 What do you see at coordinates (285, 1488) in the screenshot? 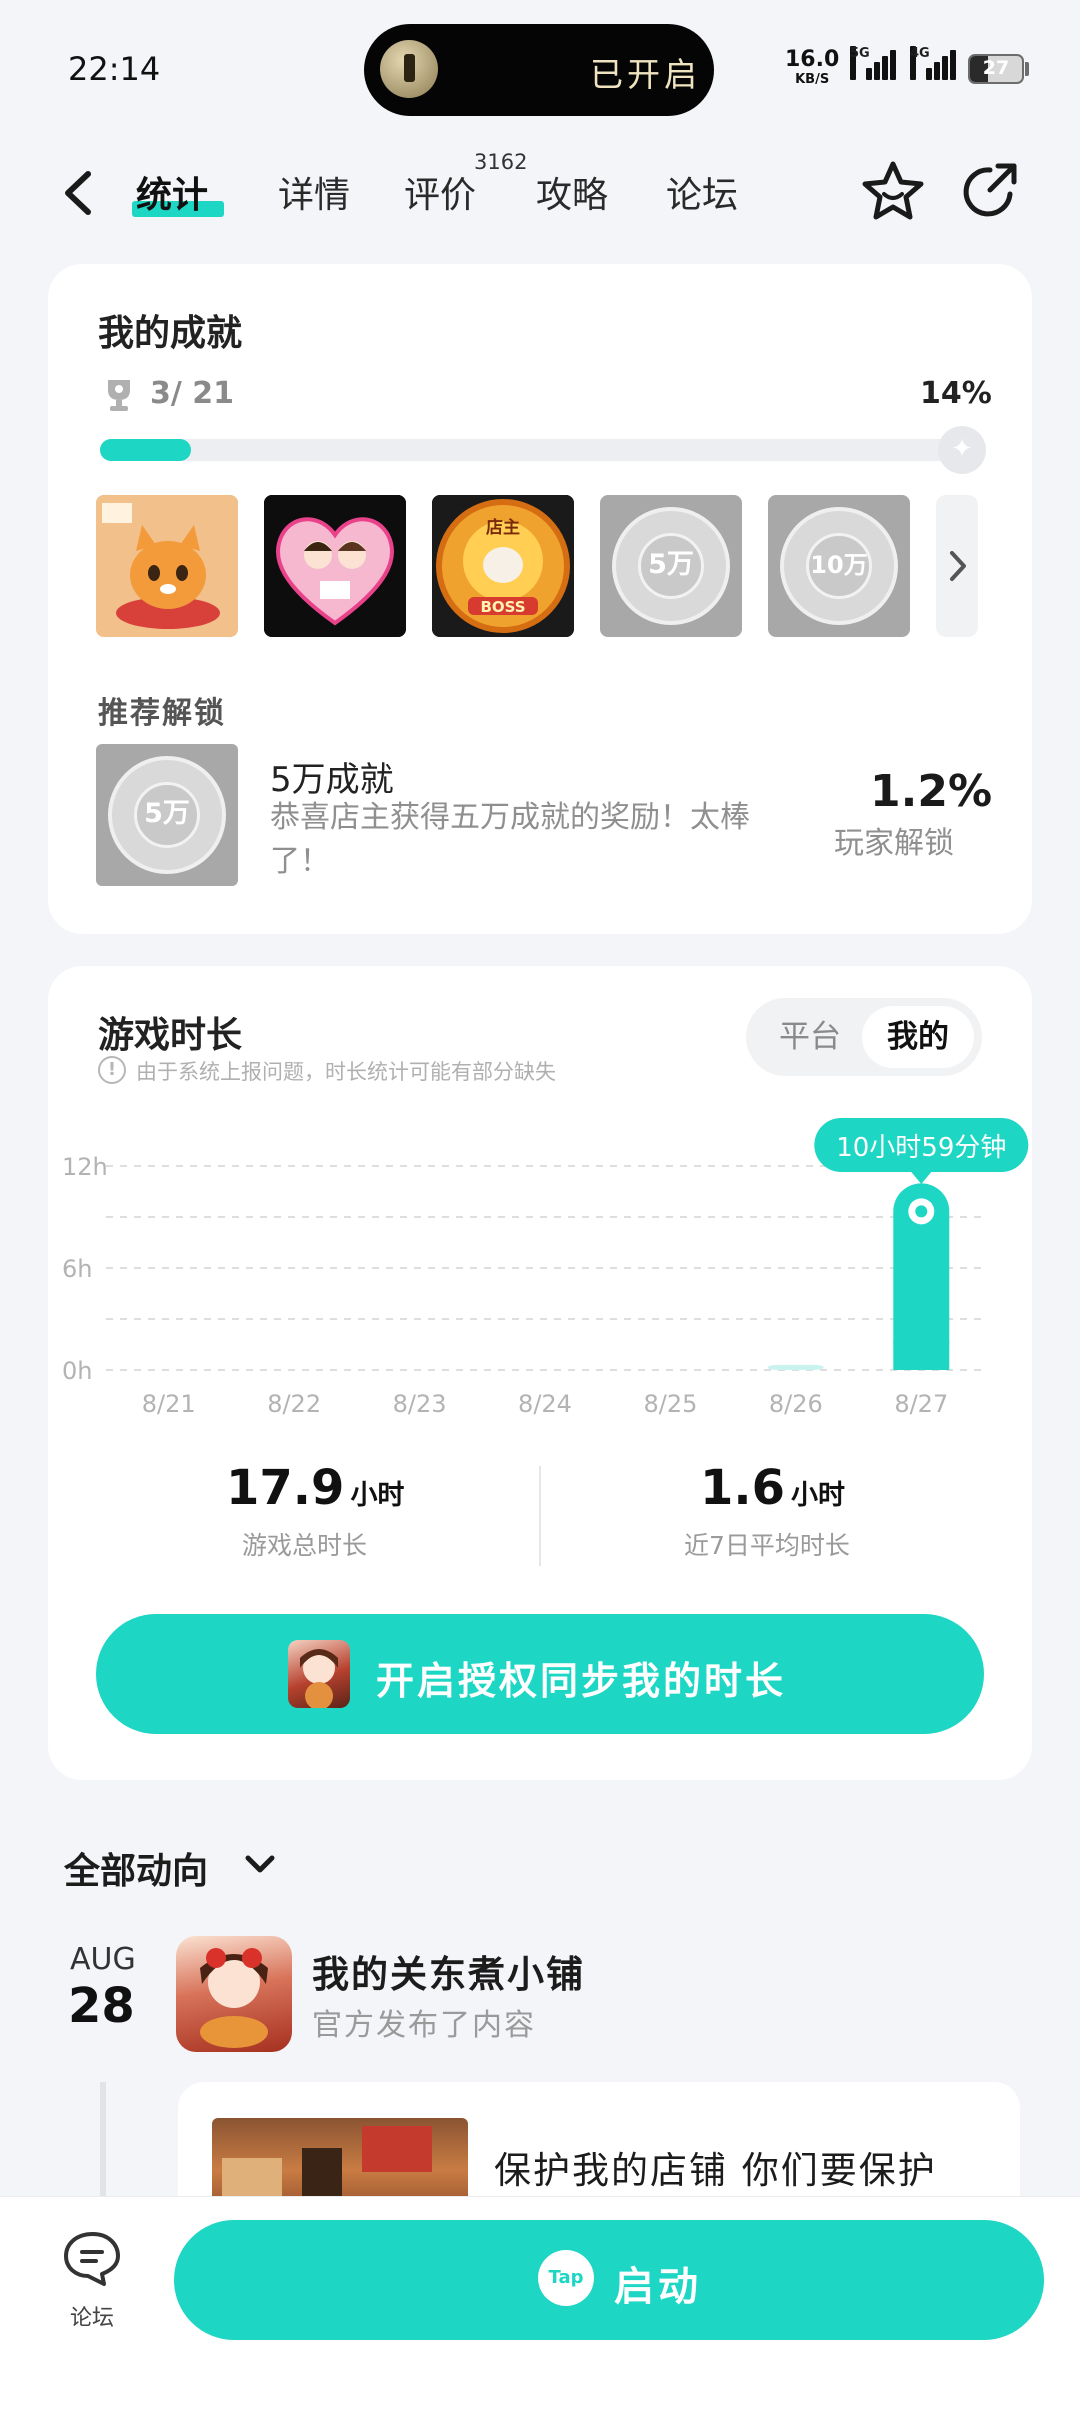
I see `total-playtime-value: 17.9` at bounding box center [285, 1488].